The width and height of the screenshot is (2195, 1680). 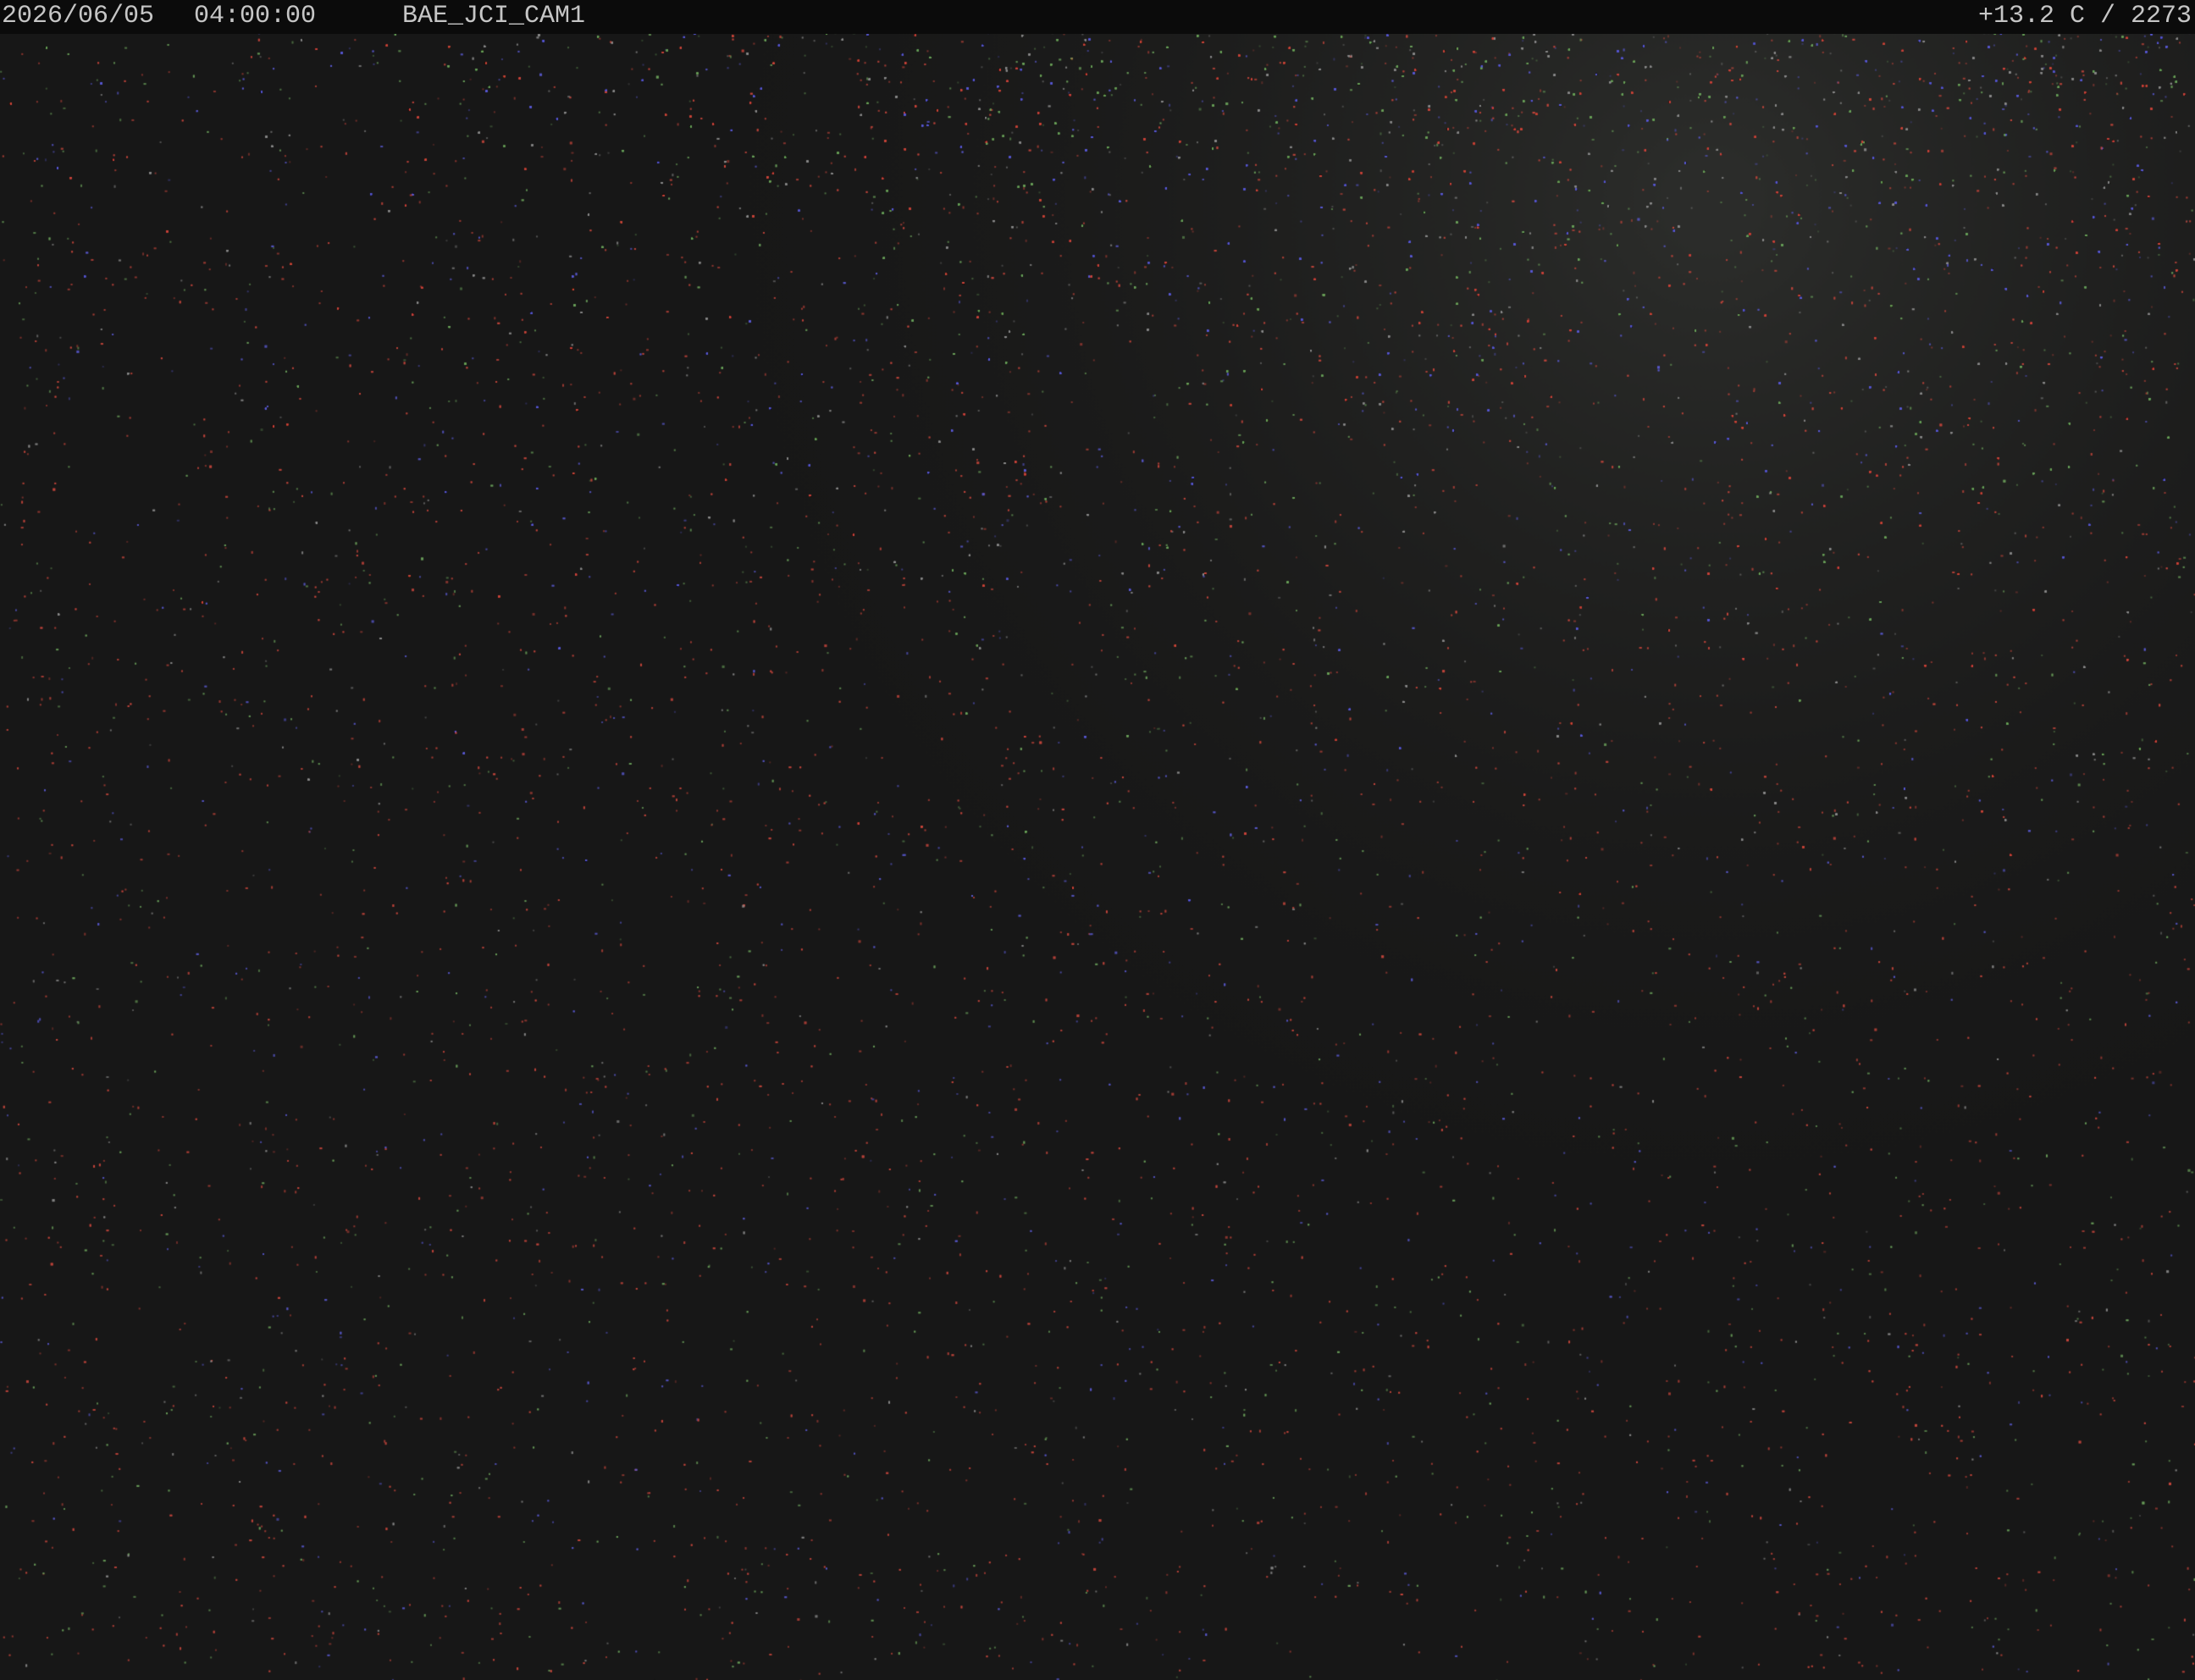 I want to click on timestamp-date: 2026/06/05, so click(x=79, y=16).